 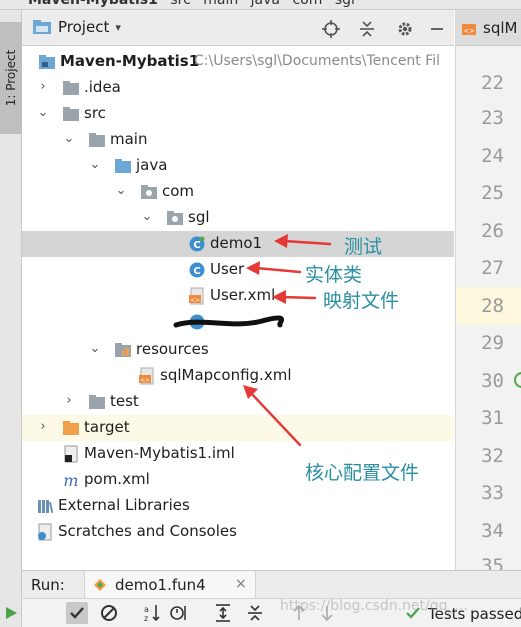 What do you see at coordinates (77, 613) in the screenshot?
I see `checkmark-icon` at bounding box center [77, 613].